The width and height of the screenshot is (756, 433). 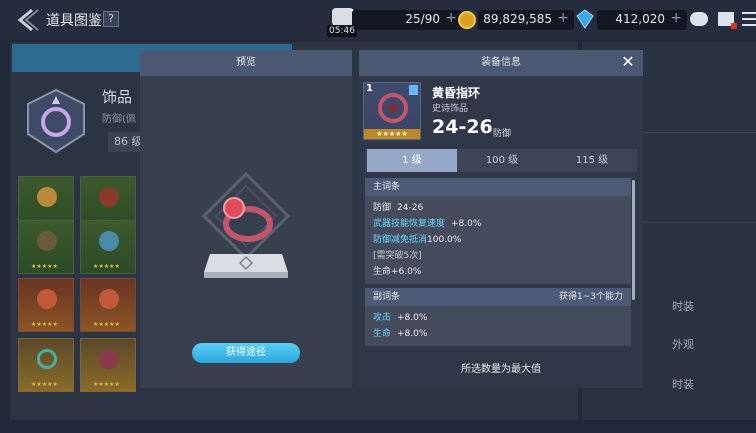 What do you see at coordinates (498, 297) in the screenshot?
I see `sub-stats-header: 副词条 获得1~3个能力` at bounding box center [498, 297].